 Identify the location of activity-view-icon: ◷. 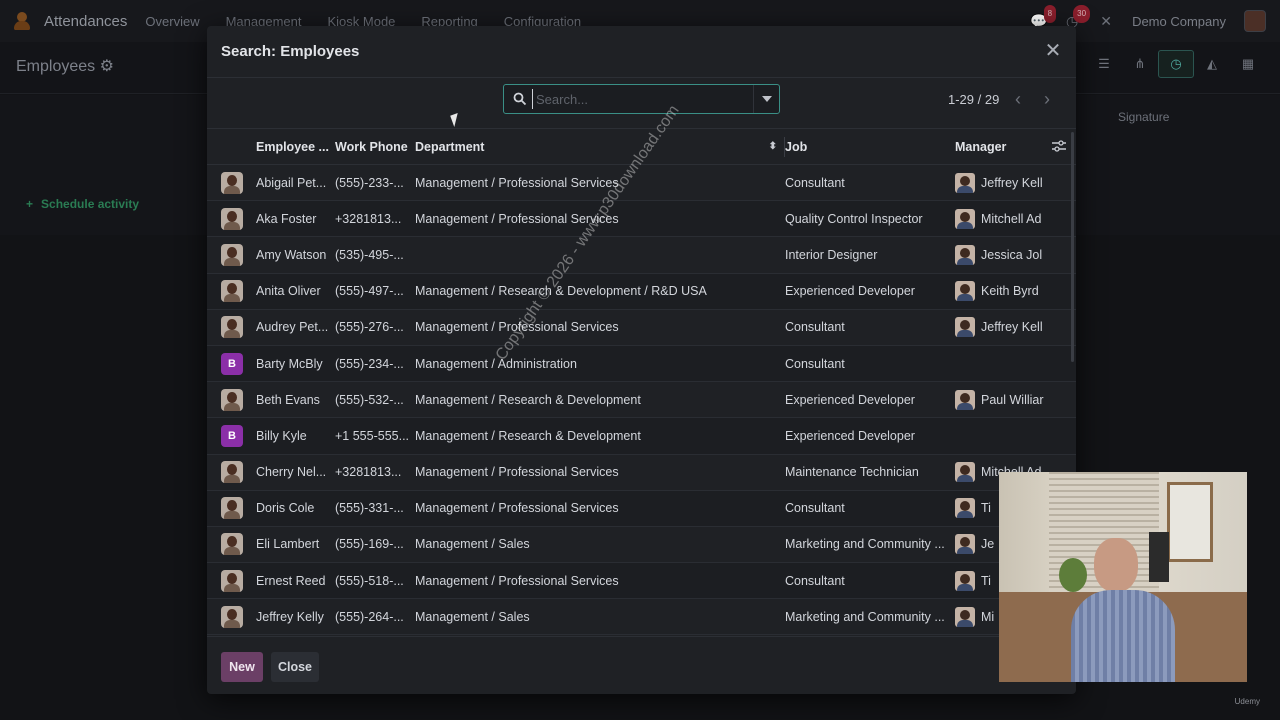
(1176, 64).